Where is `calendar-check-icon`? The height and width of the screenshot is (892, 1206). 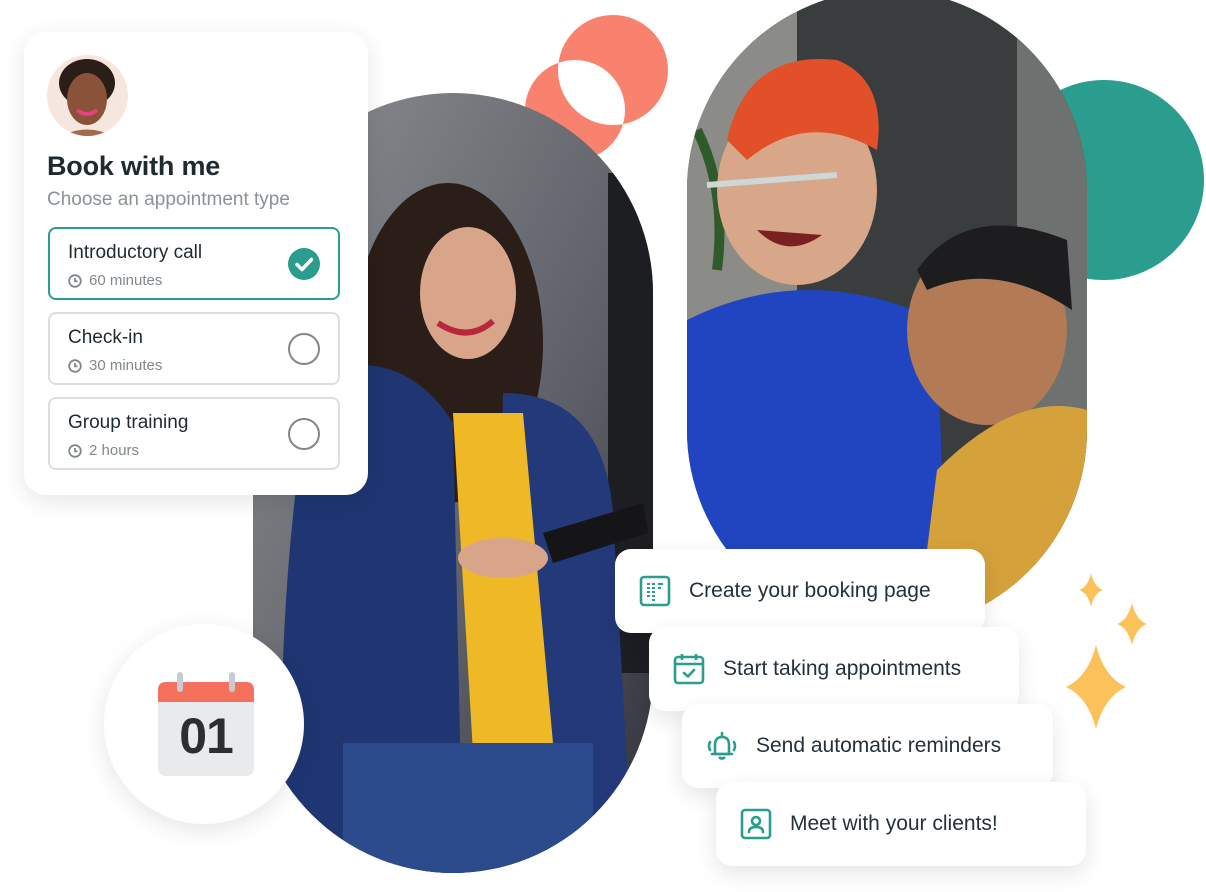
calendar-check-icon is located at coordinates (689, 669).